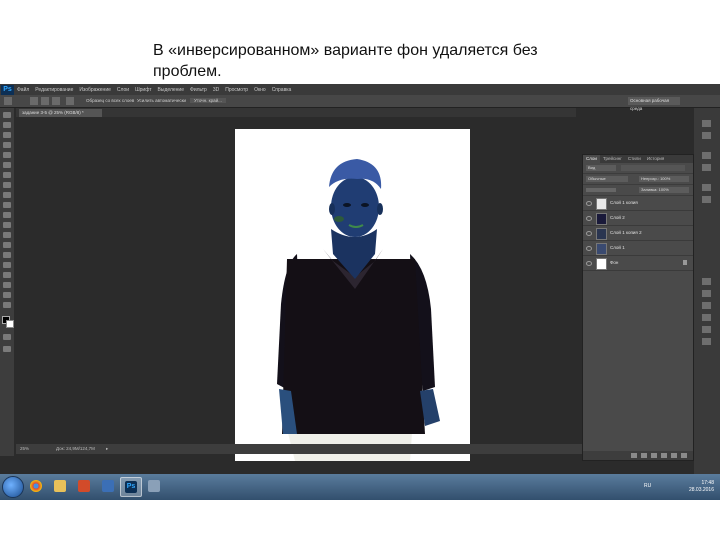 Image resolution: width=720 pixels, height=540 pixels. What do you see at coordinates (706, 317) in the screenshot?
I see `dock-adjustments-icon` at bounding box center [706, 317].